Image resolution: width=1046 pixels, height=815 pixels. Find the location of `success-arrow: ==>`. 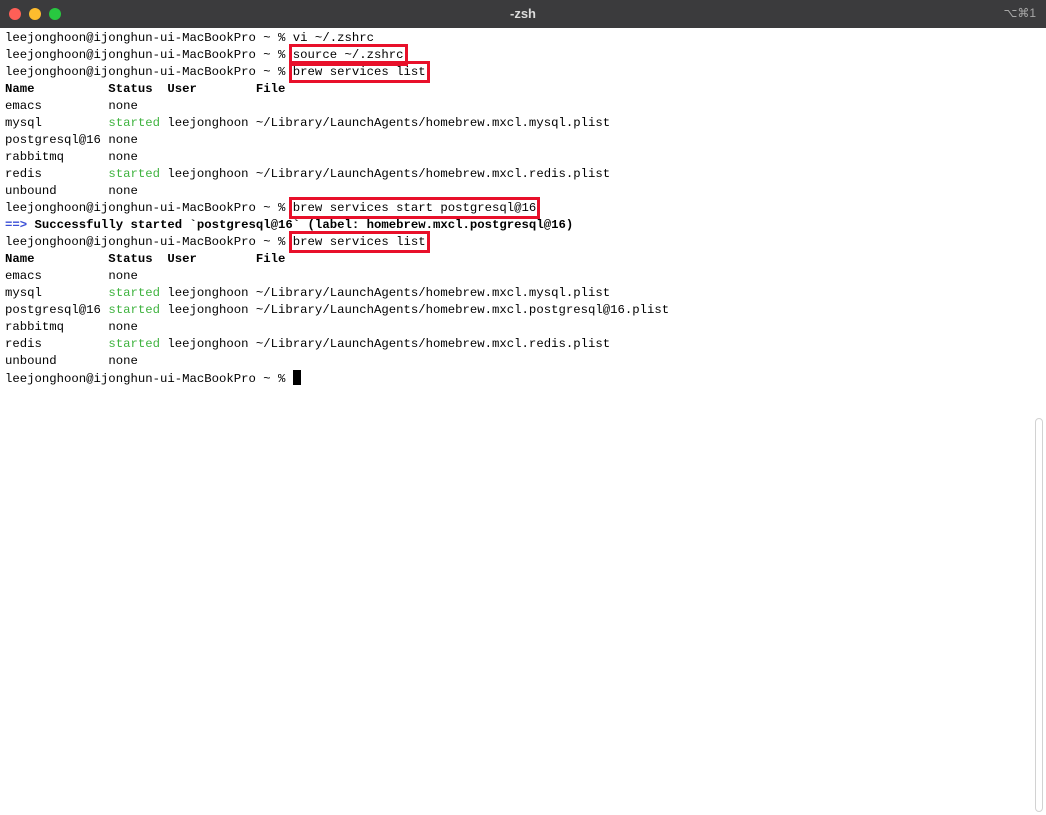

success-arrow: ==> is located at coordinates (16, 225).